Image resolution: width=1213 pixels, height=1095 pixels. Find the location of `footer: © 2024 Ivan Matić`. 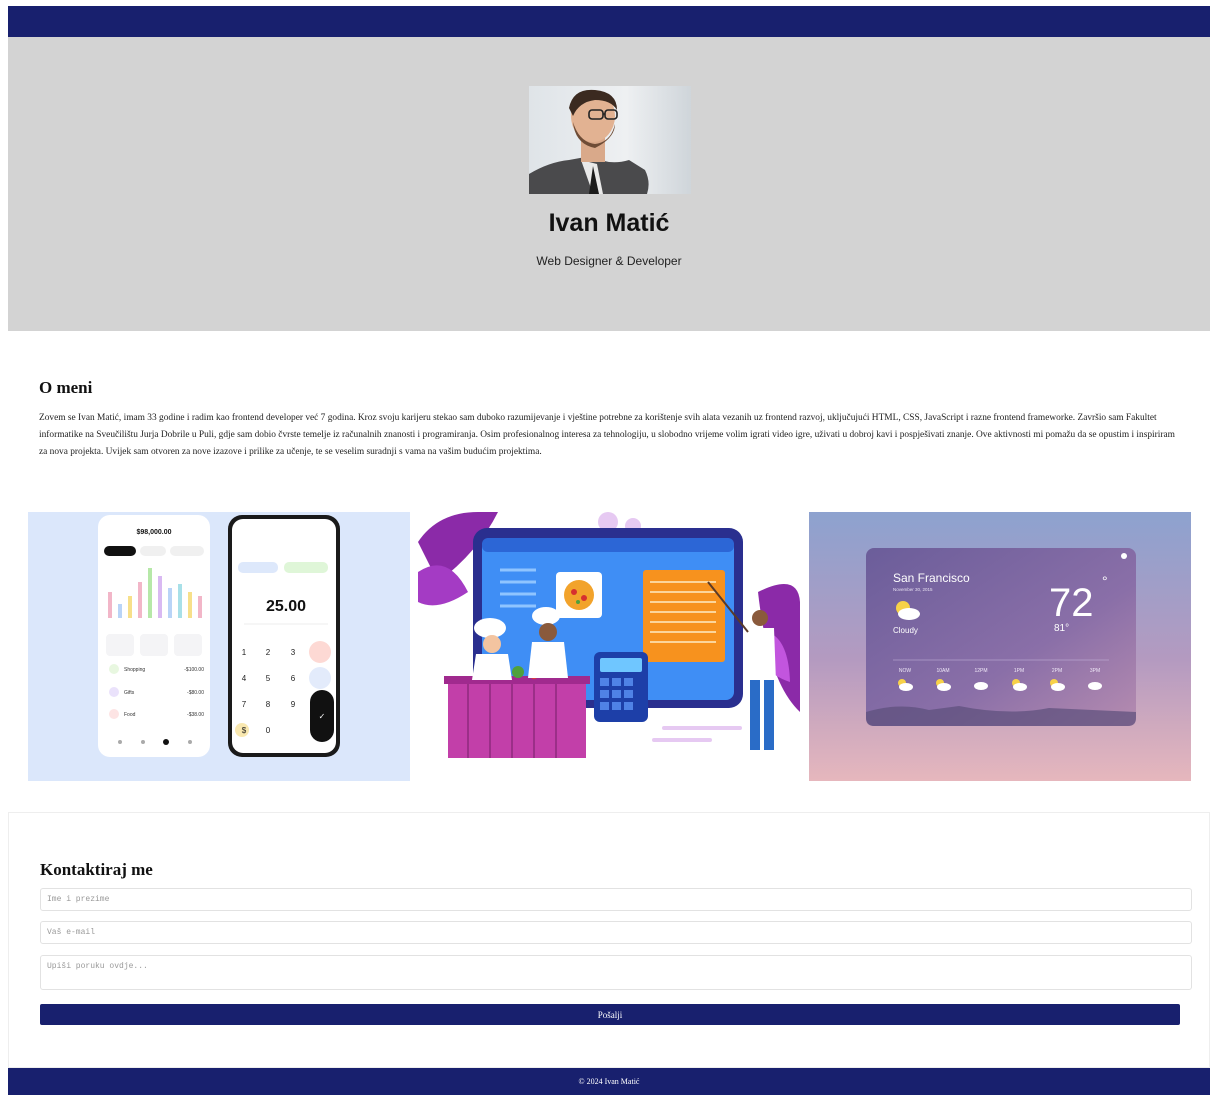

footer: © 2024 Ivan Matić is located at coordinates (609, 1081).